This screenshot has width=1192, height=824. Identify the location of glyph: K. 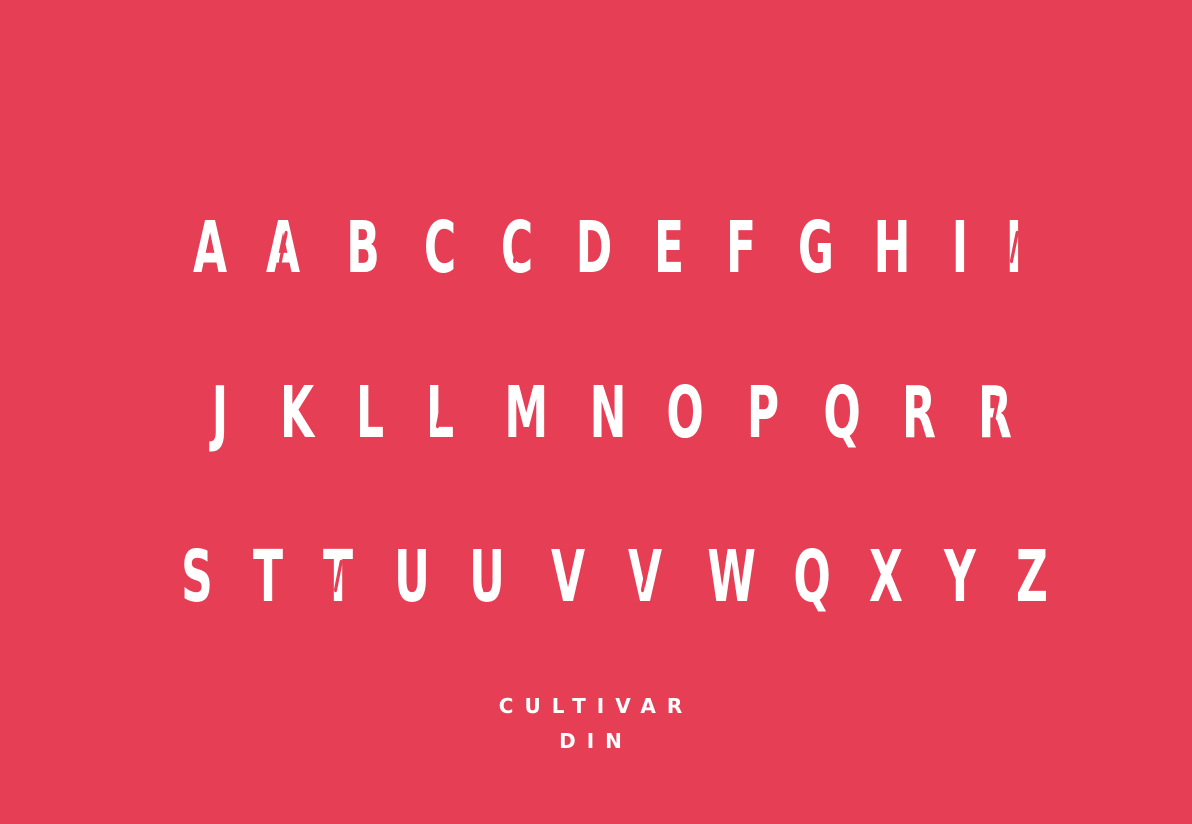
(297, 412).